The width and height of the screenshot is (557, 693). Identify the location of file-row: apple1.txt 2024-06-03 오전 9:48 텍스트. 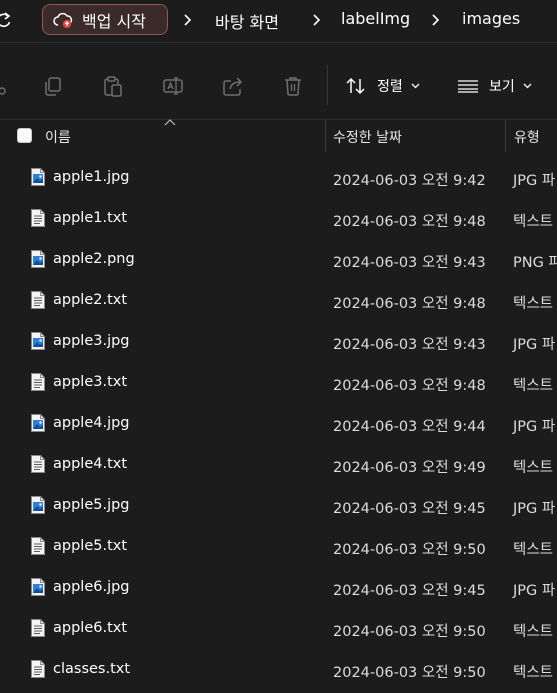
(278, 219).